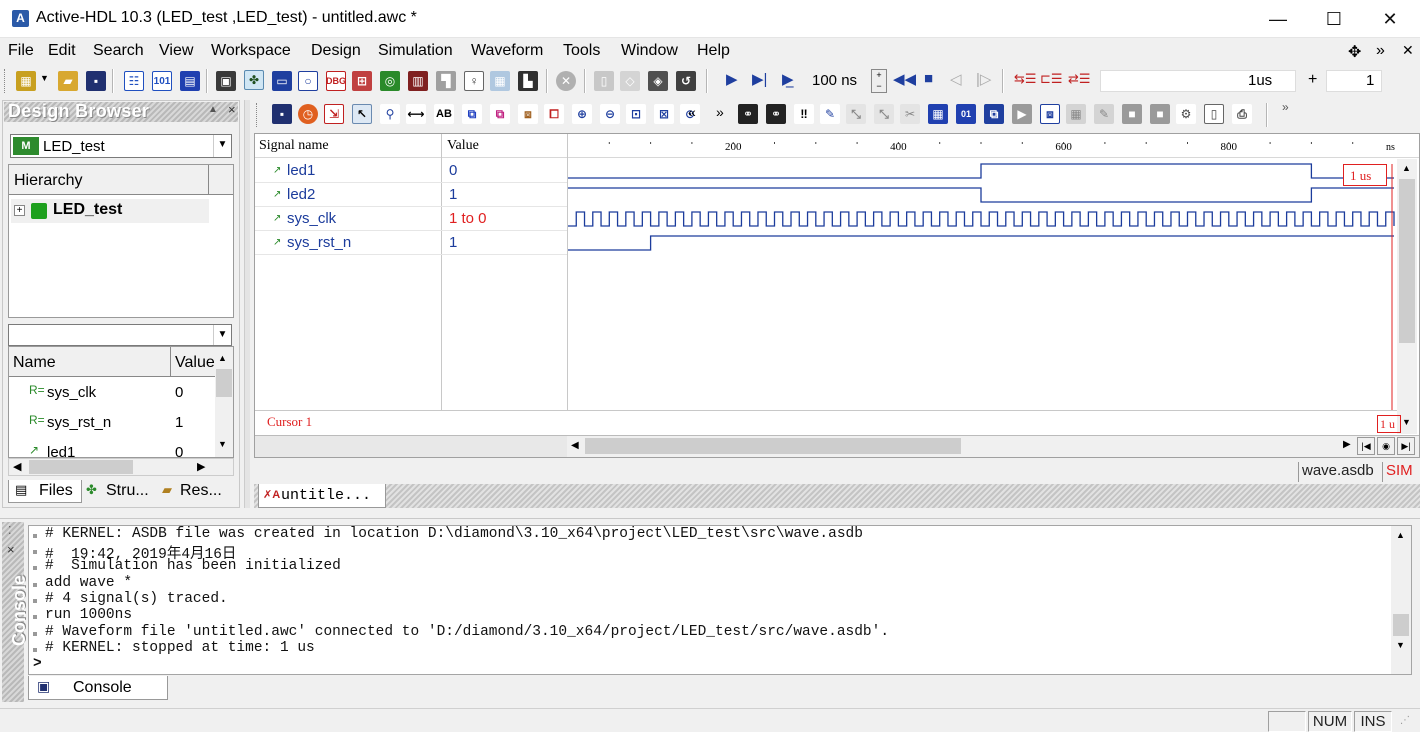 The width and height of the screenshot is (1420, 732). I want to click on pen-icon: ✎, so click(830, 114).